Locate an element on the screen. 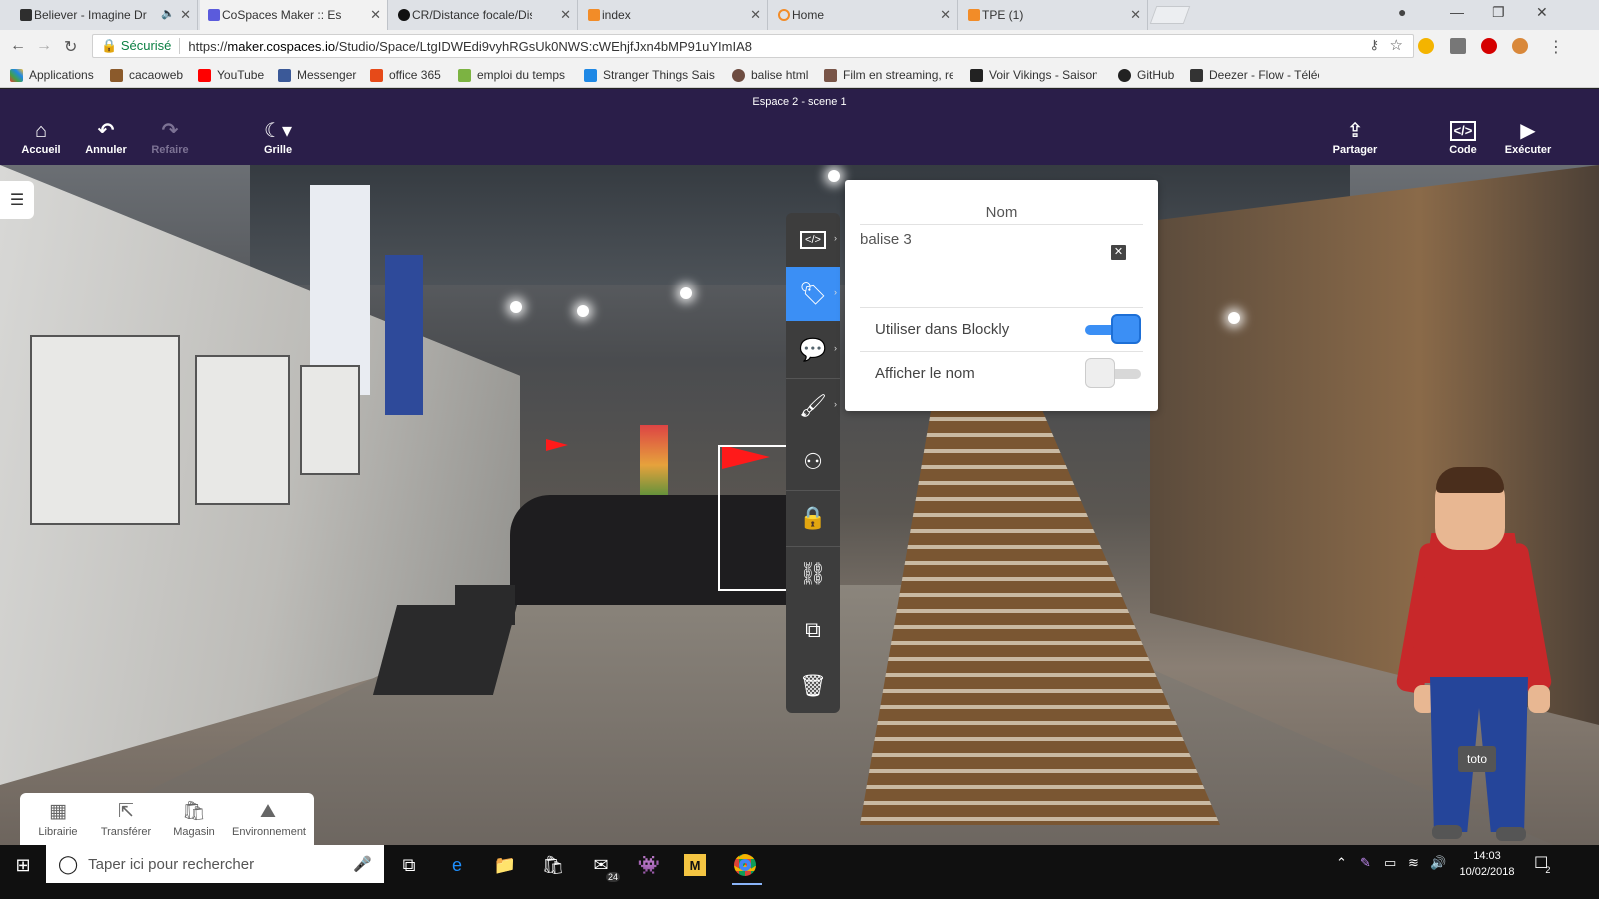  bookmark-deezer: Deezer - Flow - Téléc is located at coordinates (1254, 75).